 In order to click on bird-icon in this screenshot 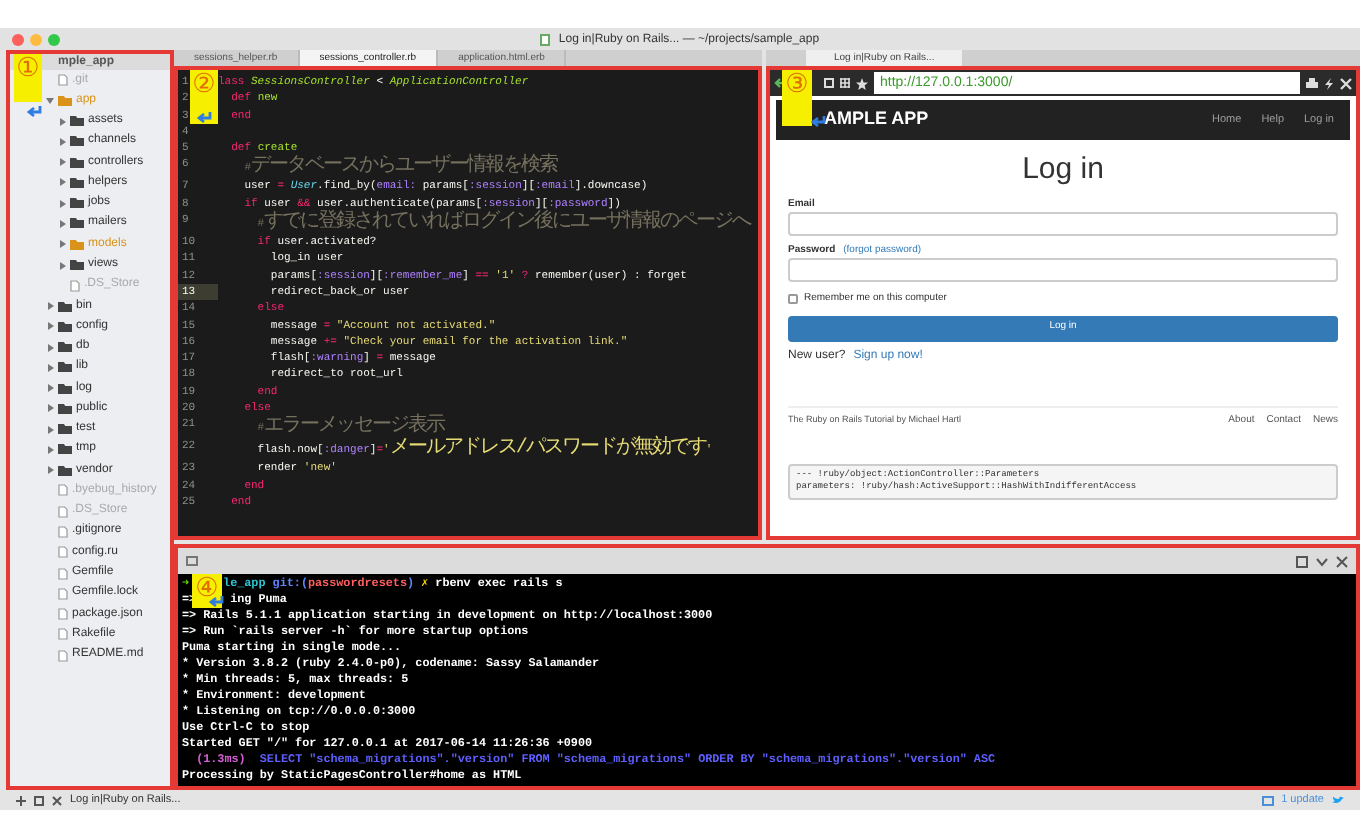, I will do `click(1338, 800)`.